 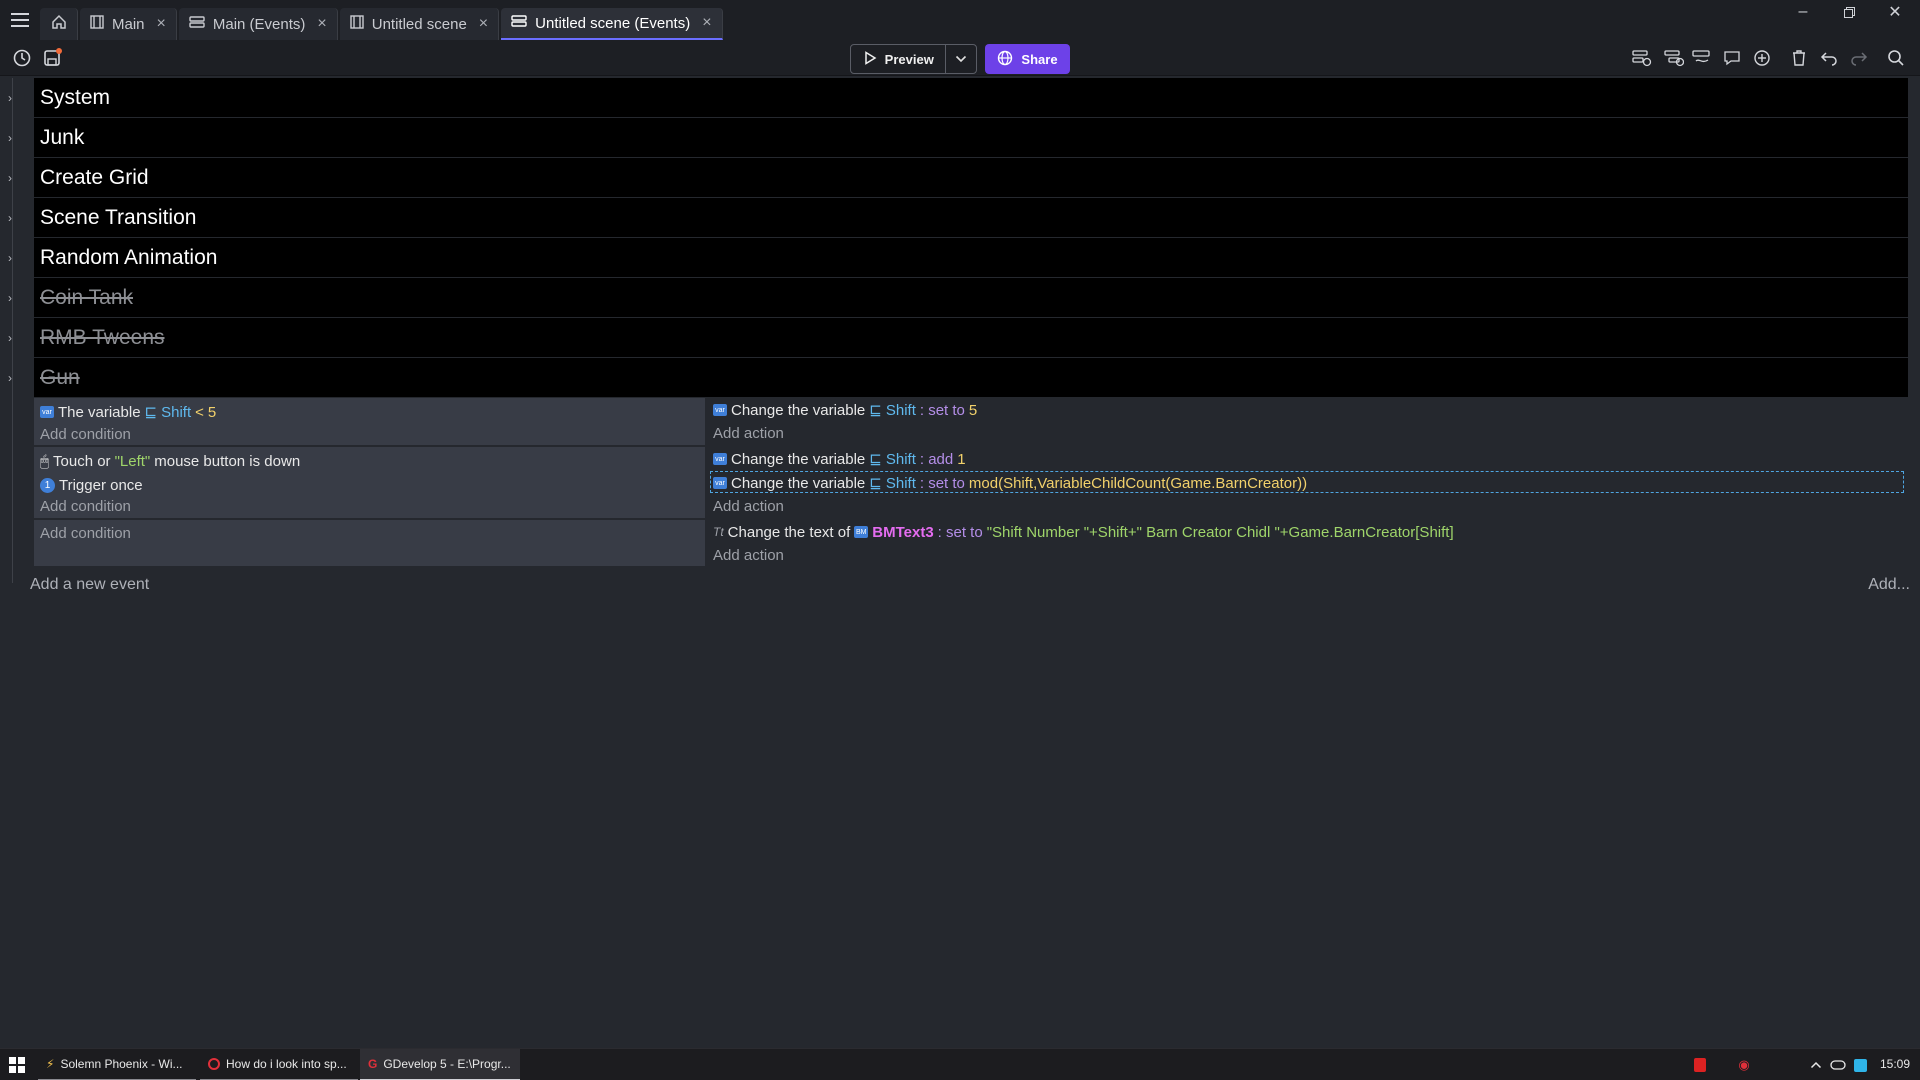 What do you see at coordinates (87, 297) in the screenshot?
I see `group-title: Coin Tank` at bounding box center [87, 297].